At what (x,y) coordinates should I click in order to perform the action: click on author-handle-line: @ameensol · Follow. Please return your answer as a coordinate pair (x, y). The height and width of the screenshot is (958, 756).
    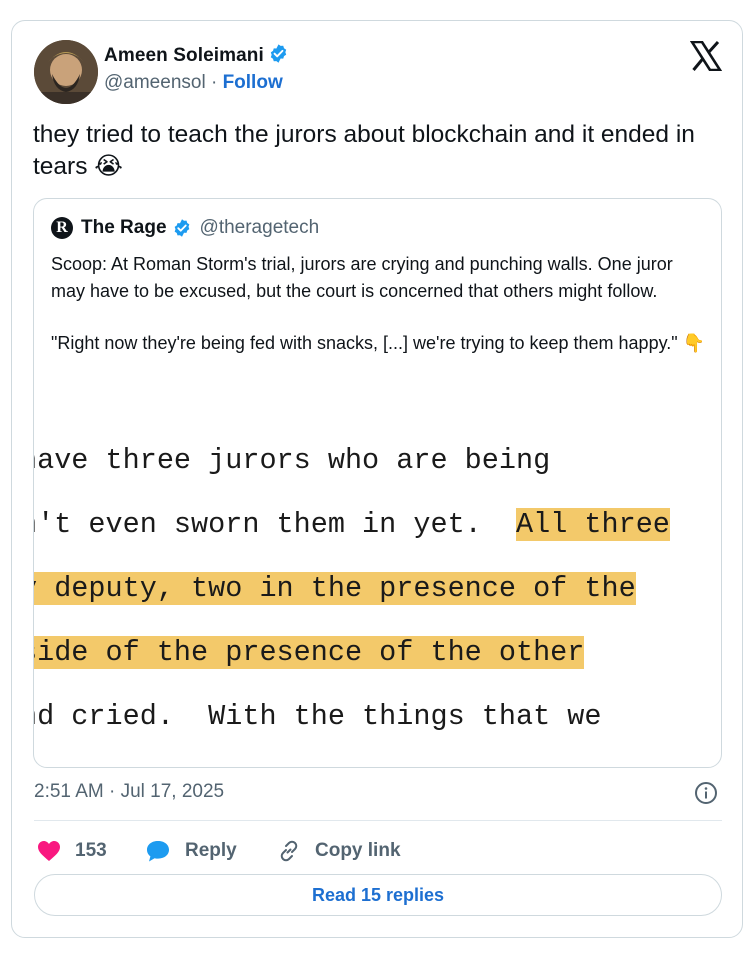
    Looking at the image, I should click on (193, 83).